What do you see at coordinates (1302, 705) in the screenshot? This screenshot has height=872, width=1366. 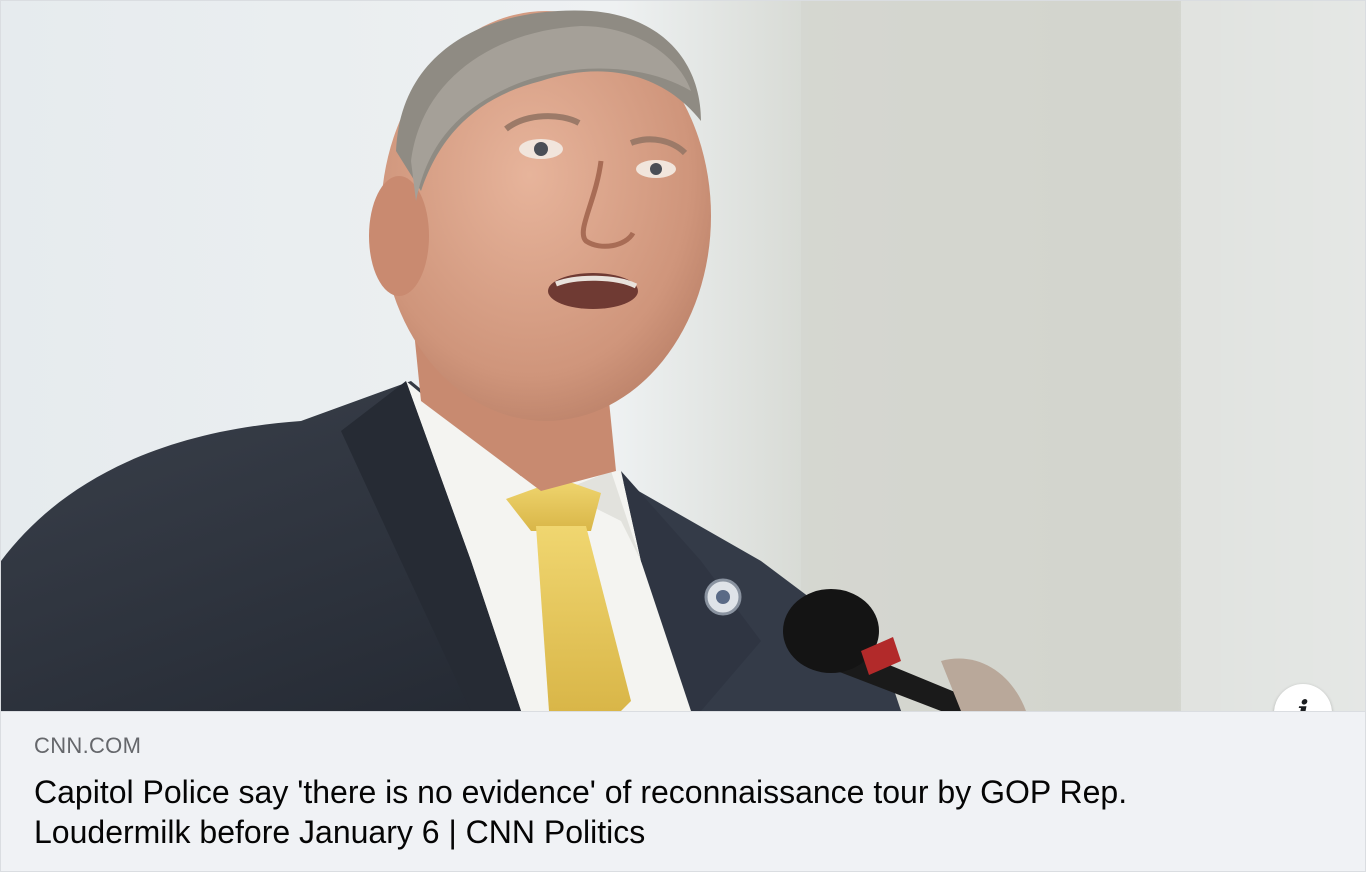 I see `info-icon: i` at bounding box center [1302, 705].